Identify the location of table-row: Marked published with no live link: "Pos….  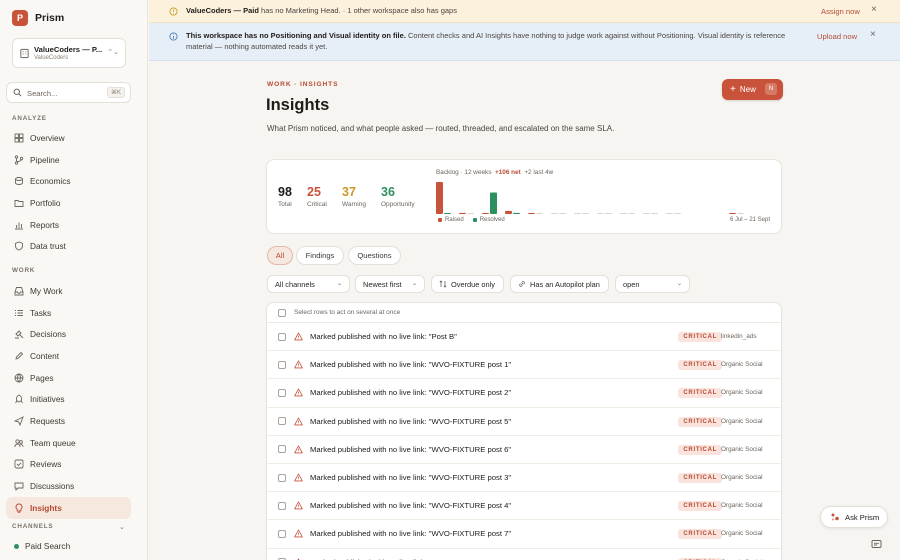
(524, 337).